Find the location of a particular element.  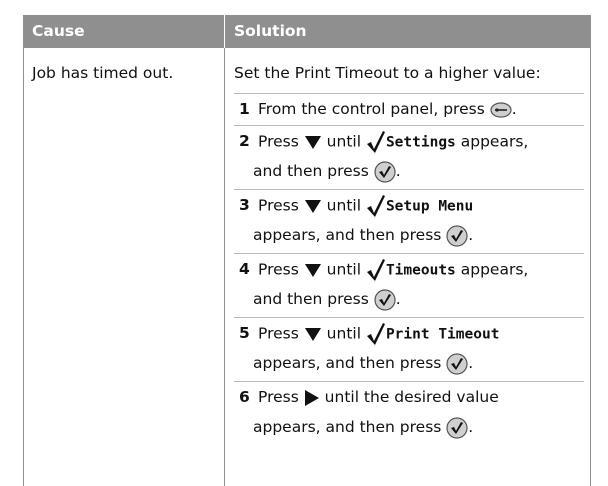

step-number: 2 is located at coordinates (244, 141).